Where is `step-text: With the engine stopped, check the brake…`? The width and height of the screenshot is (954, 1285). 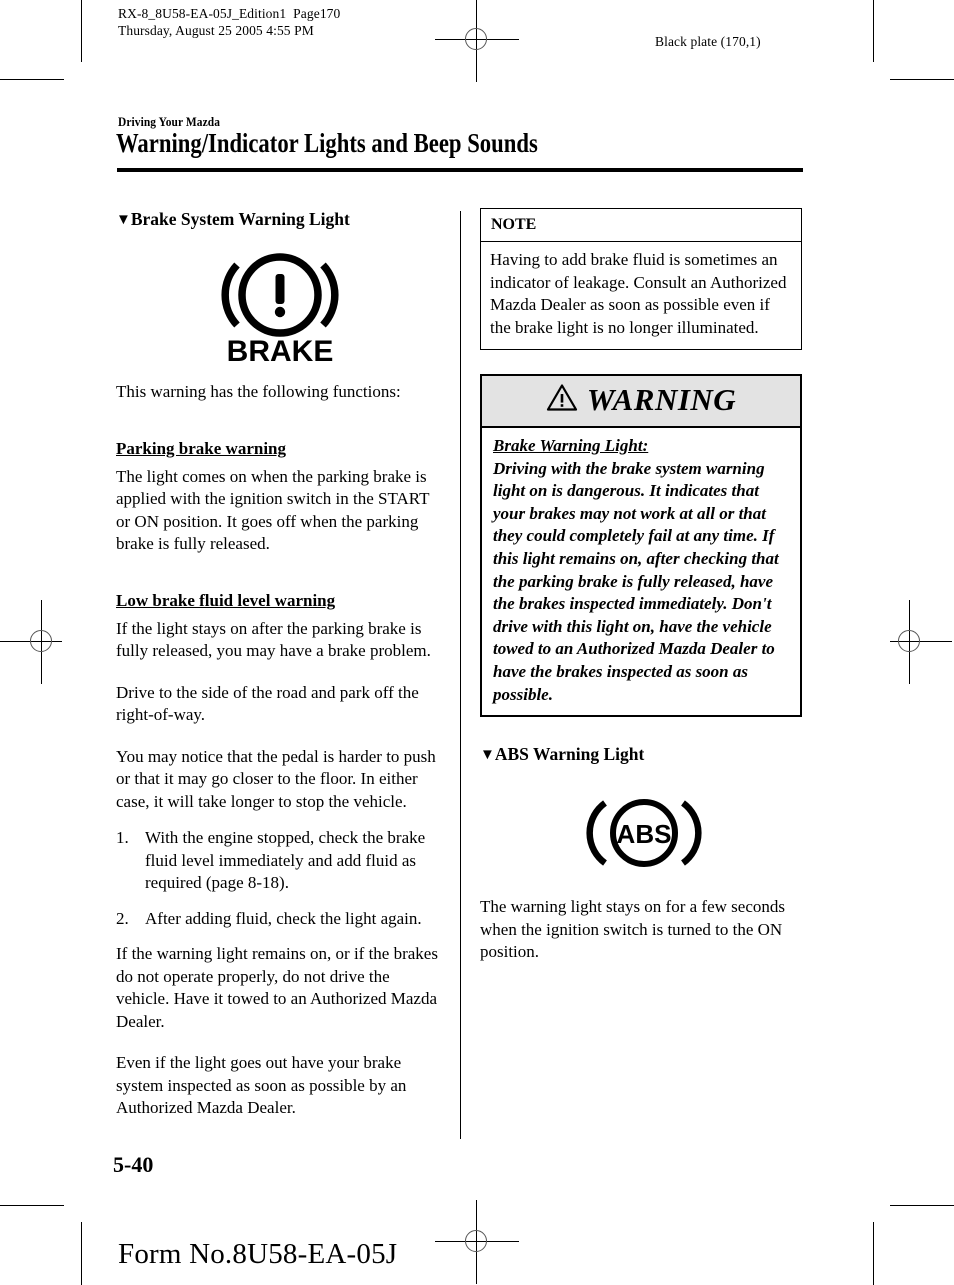 step-text: With the engine stopped, check the brake… is located at coordinates (285, 860).